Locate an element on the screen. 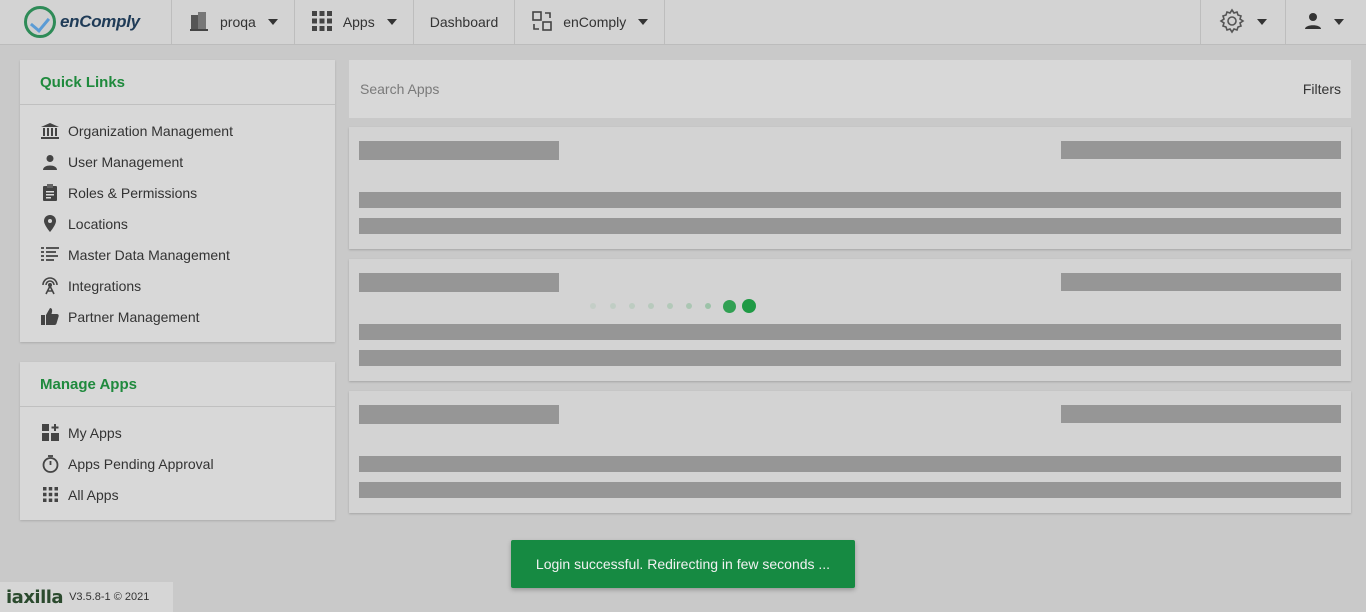 Image resolution: width=1366 pixels, height=612 pixels. bank-icon is located at coordinates (50, 130).